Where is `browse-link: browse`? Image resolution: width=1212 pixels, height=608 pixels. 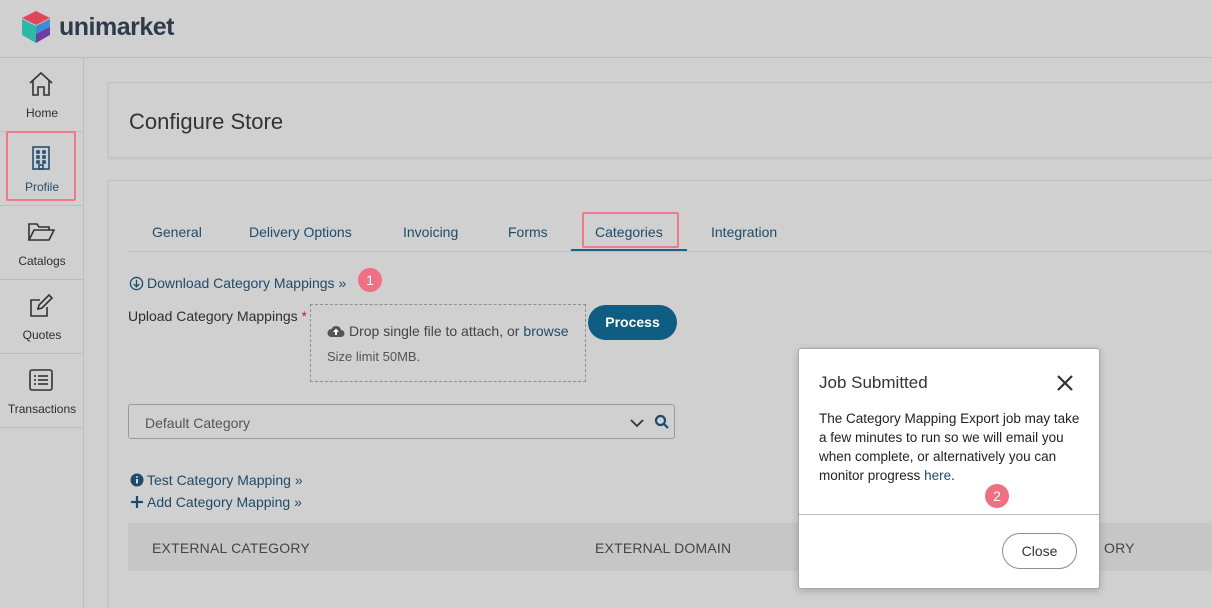
browse-link: browse is located at coordinates (545, 331).